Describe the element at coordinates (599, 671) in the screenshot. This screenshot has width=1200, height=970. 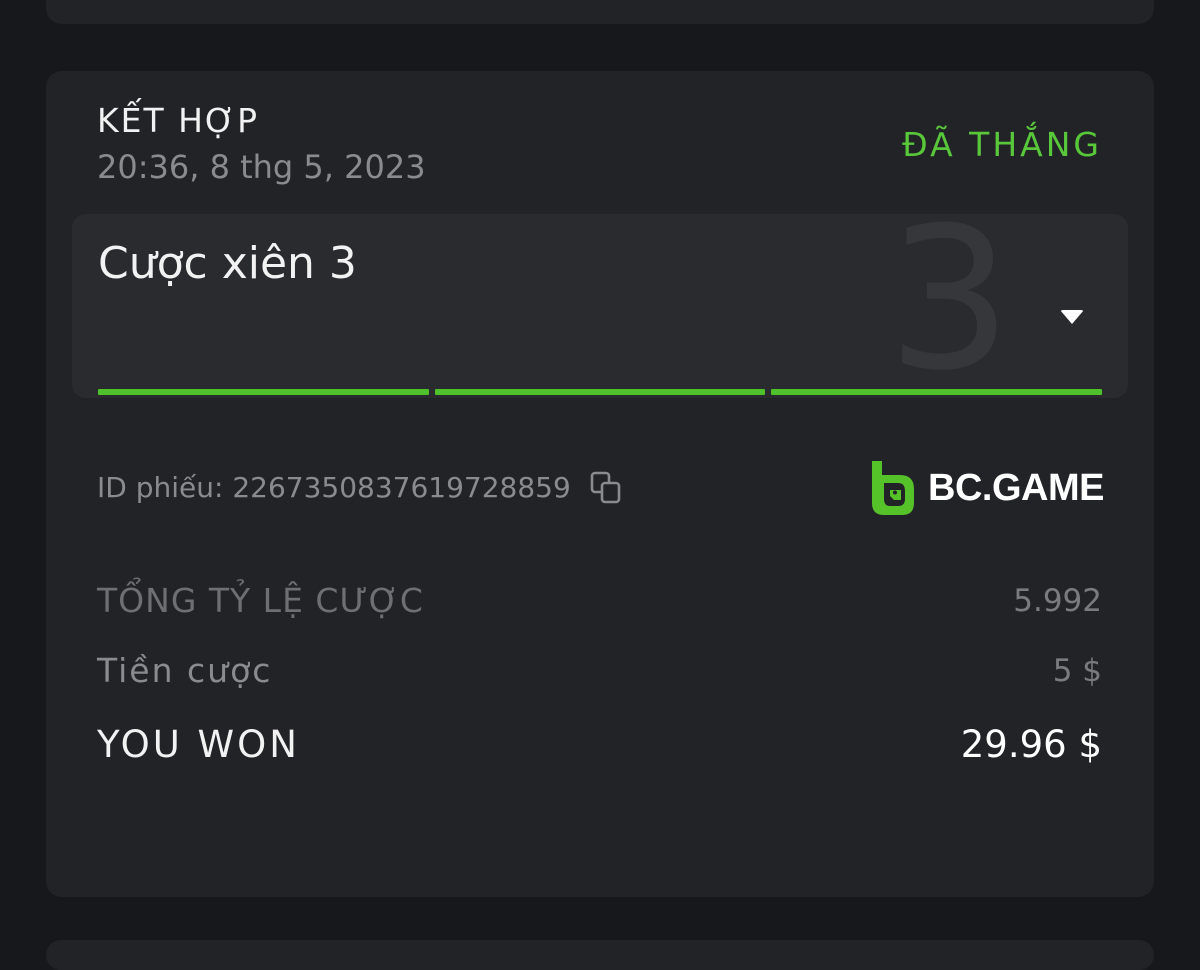
I see `stake-row: Tiền cược 5 $` at that location.